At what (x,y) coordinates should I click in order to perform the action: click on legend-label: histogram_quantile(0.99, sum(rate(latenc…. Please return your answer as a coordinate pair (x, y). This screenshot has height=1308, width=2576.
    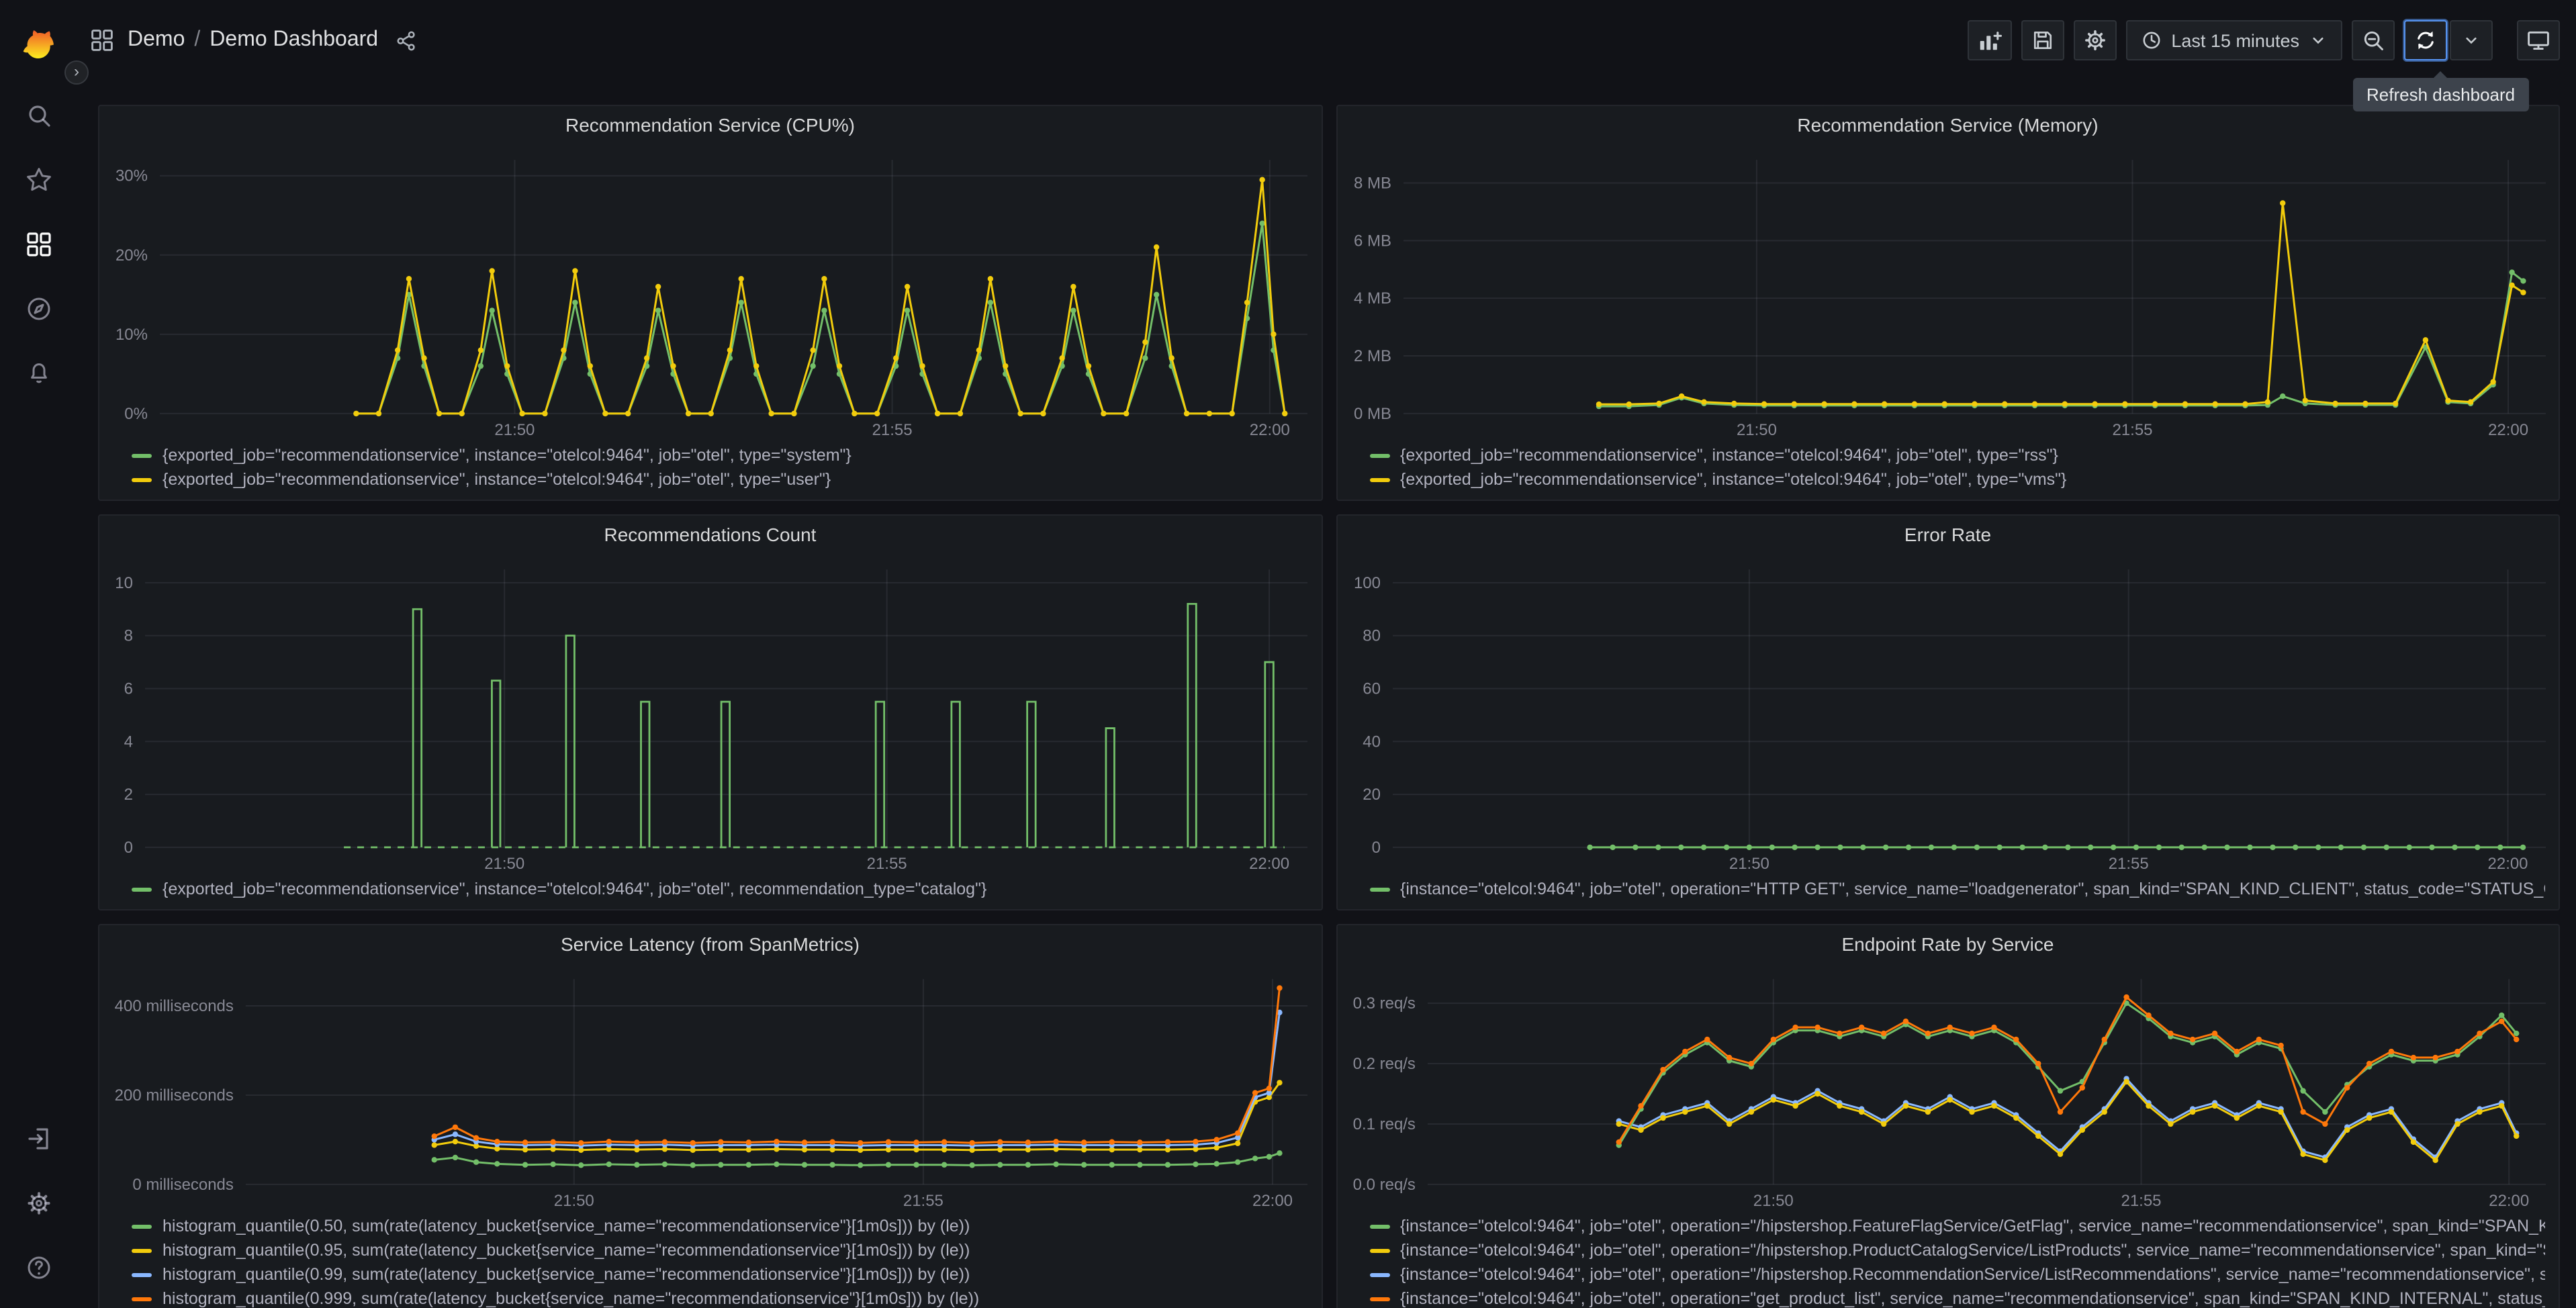
    Looking at the image, I should click on (566, 1275).